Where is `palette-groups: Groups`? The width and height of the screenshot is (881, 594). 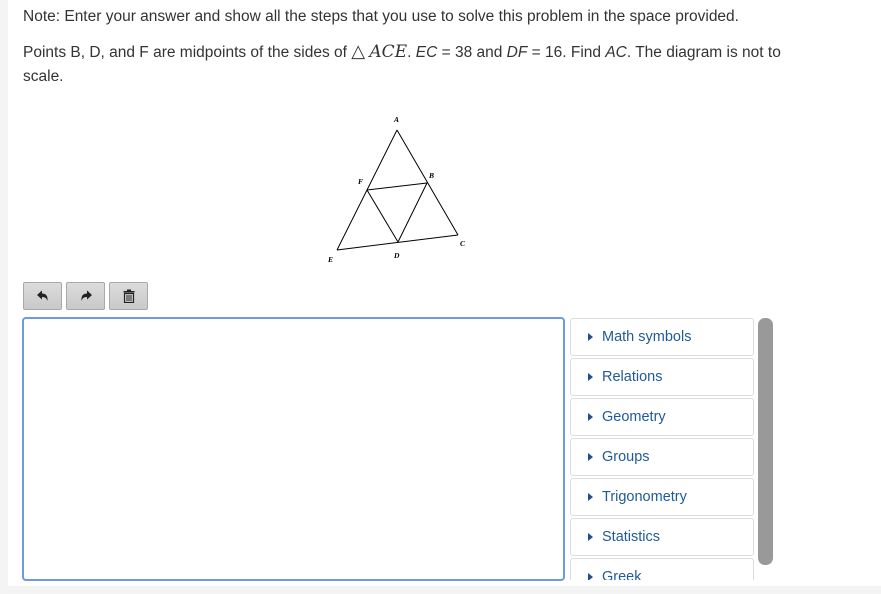 palette-groups: Groups is located at coordinates (662, 457).